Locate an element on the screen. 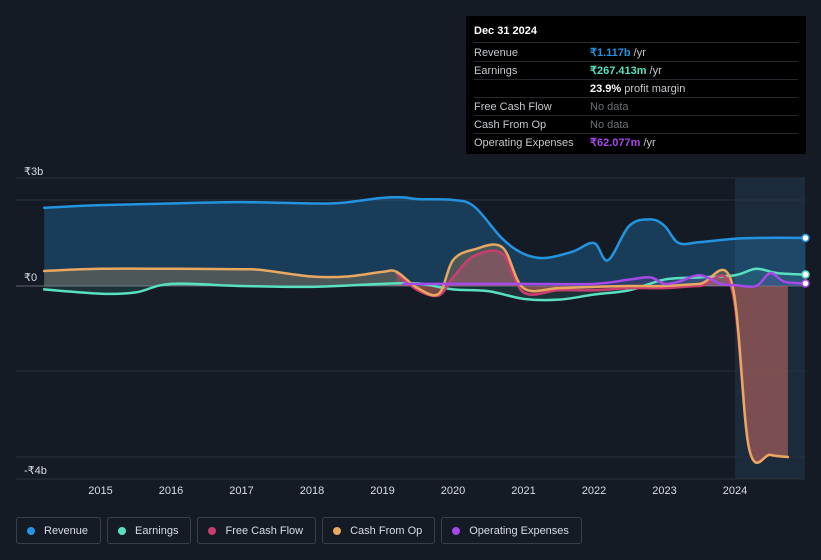 Image resolution: width=821 pixels, height=560 pixels. tooltip-label: Earnings is located at coordinates (496, 70).